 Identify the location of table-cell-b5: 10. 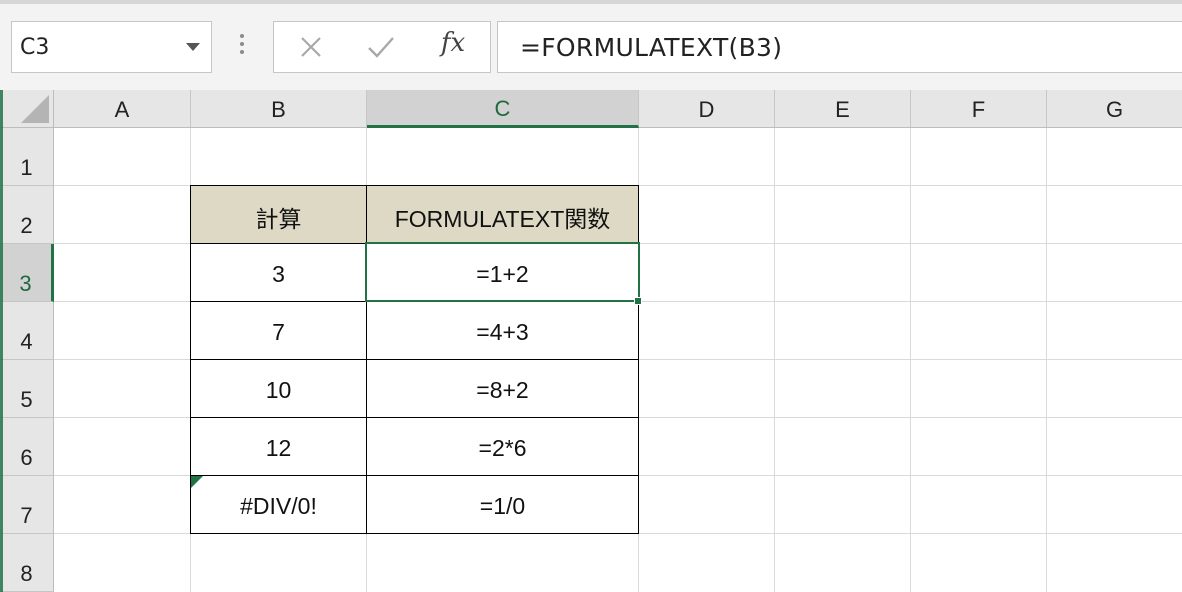
(278, 388).